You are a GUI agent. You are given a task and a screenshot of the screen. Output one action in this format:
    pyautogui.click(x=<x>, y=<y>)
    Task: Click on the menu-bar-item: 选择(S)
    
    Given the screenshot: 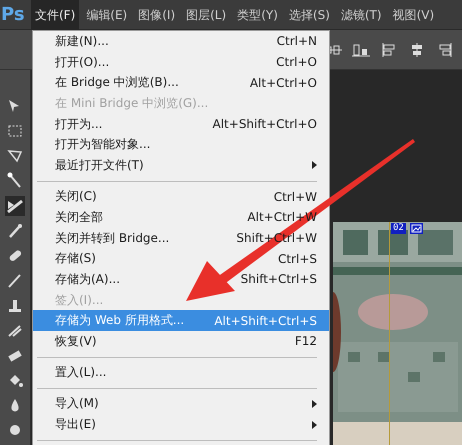 What is the action you would take?
    pyautogui.click(x=309, y=15)
    